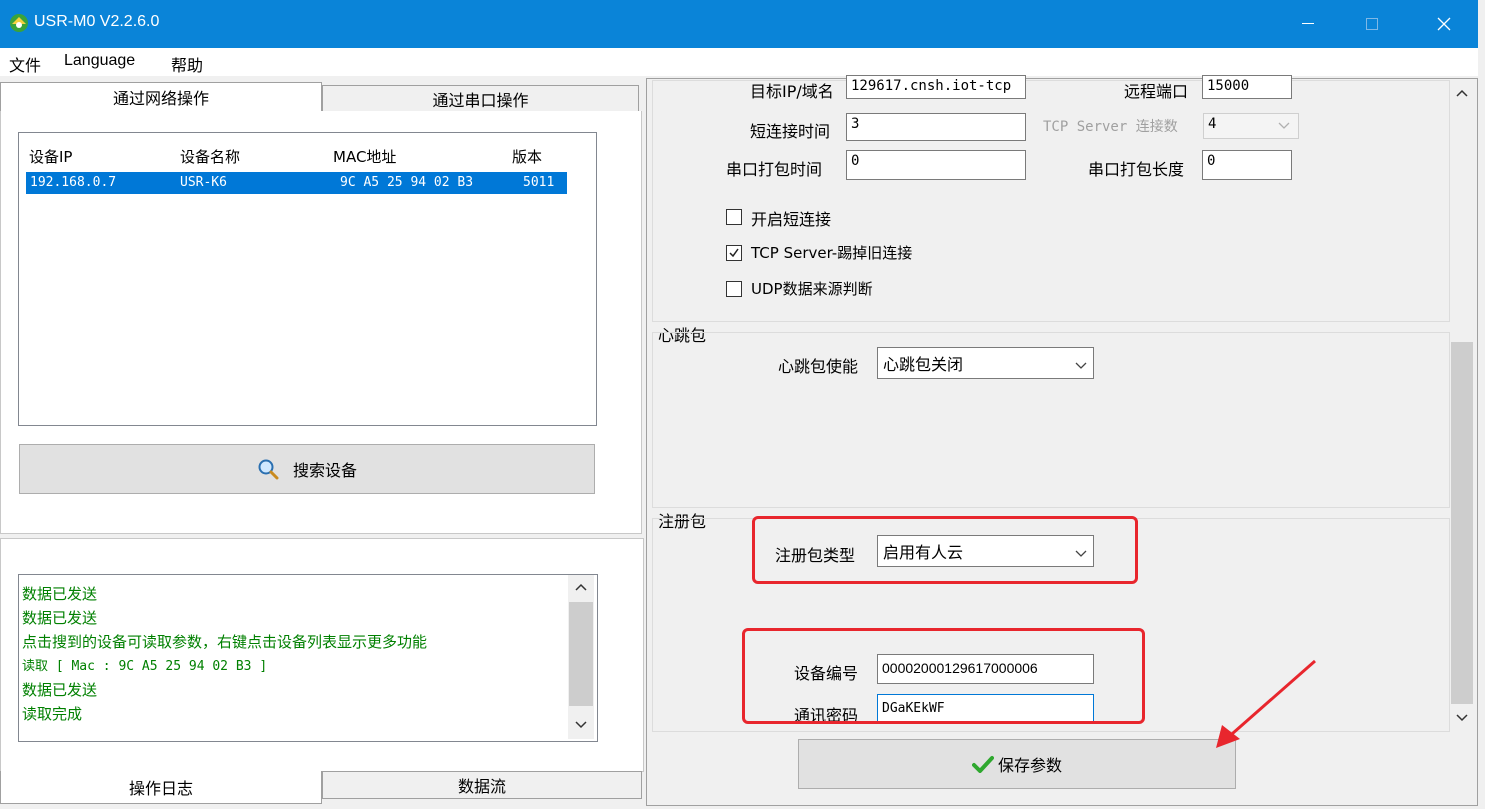 The image size is (1485, 809). Describe the element at coordinates (25, 64) in the screenshot. I see `menu-file: 文件` at that location.